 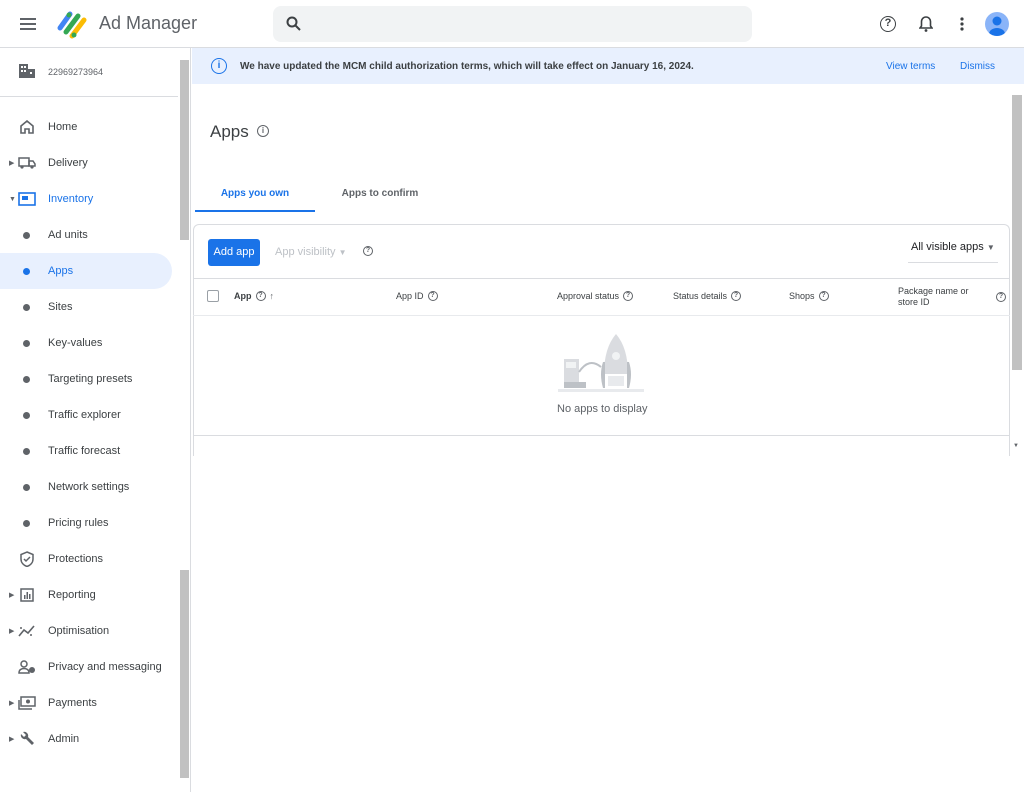 I want to click on sidebar-item-inventory: ▼ Inventory, so click(x=86, y=199).